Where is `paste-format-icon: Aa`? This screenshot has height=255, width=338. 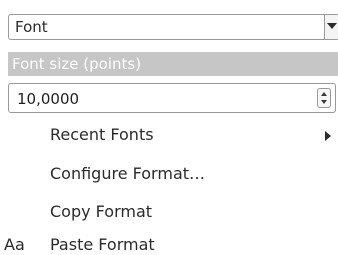
paste-format-icon: Aa is located at coordinates (14, 244).